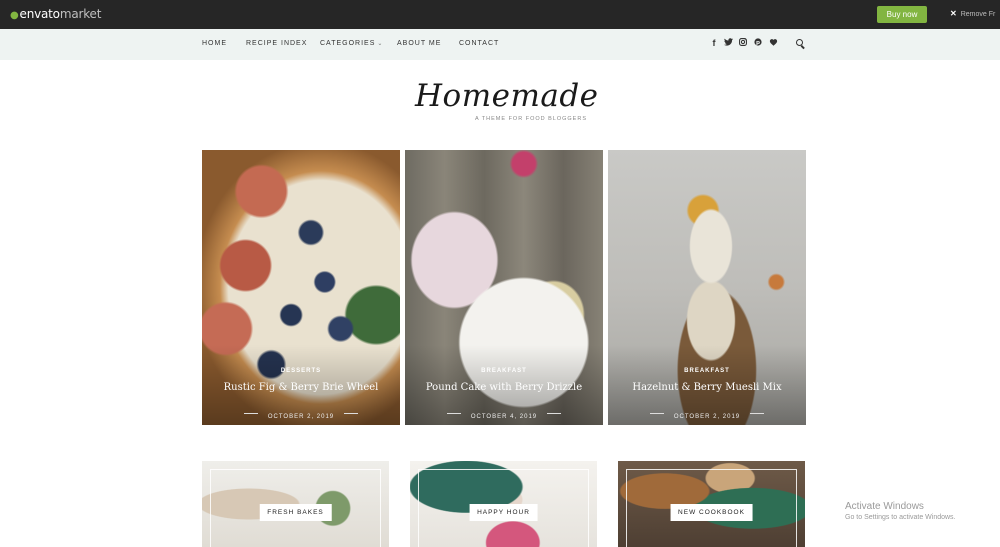 Image resolution: width=1000 pixels, height=547 pixels. What do you see at coordinates (707, 387) in the screenshot?
I see `post-title: Hazelnut & Berry Muesli Mix` at bounding box center [707, 387].